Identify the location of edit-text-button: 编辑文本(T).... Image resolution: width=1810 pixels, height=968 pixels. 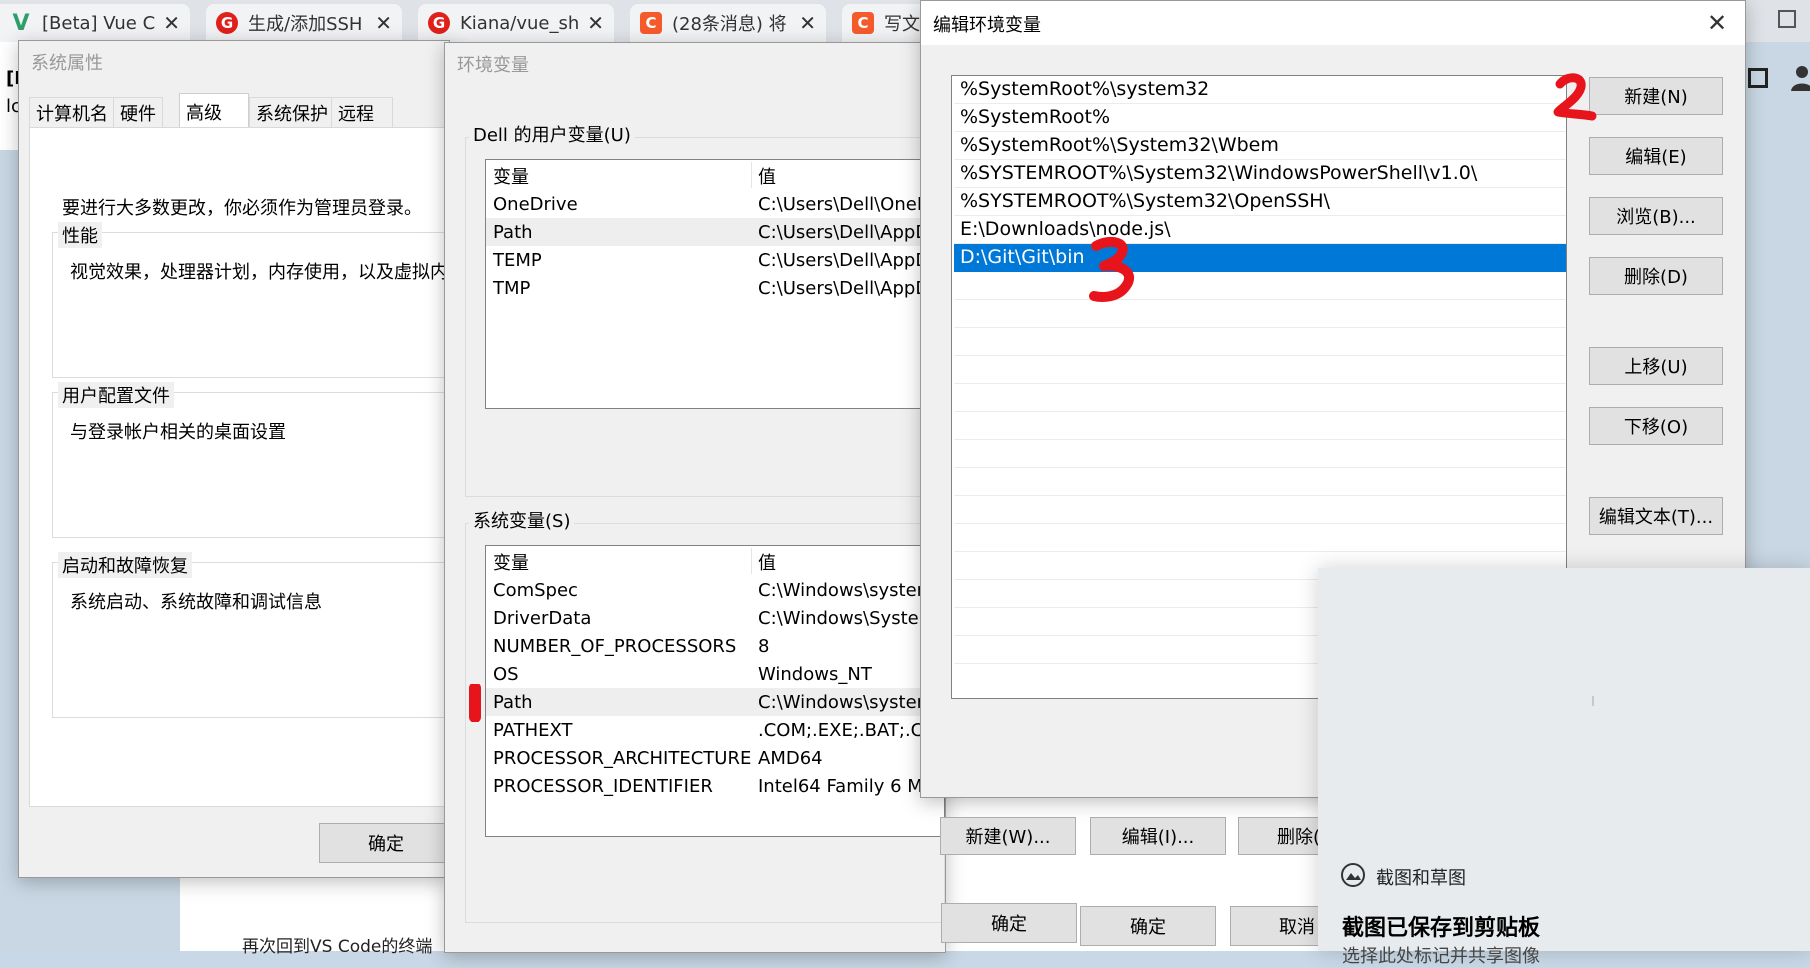
(1656, 516).